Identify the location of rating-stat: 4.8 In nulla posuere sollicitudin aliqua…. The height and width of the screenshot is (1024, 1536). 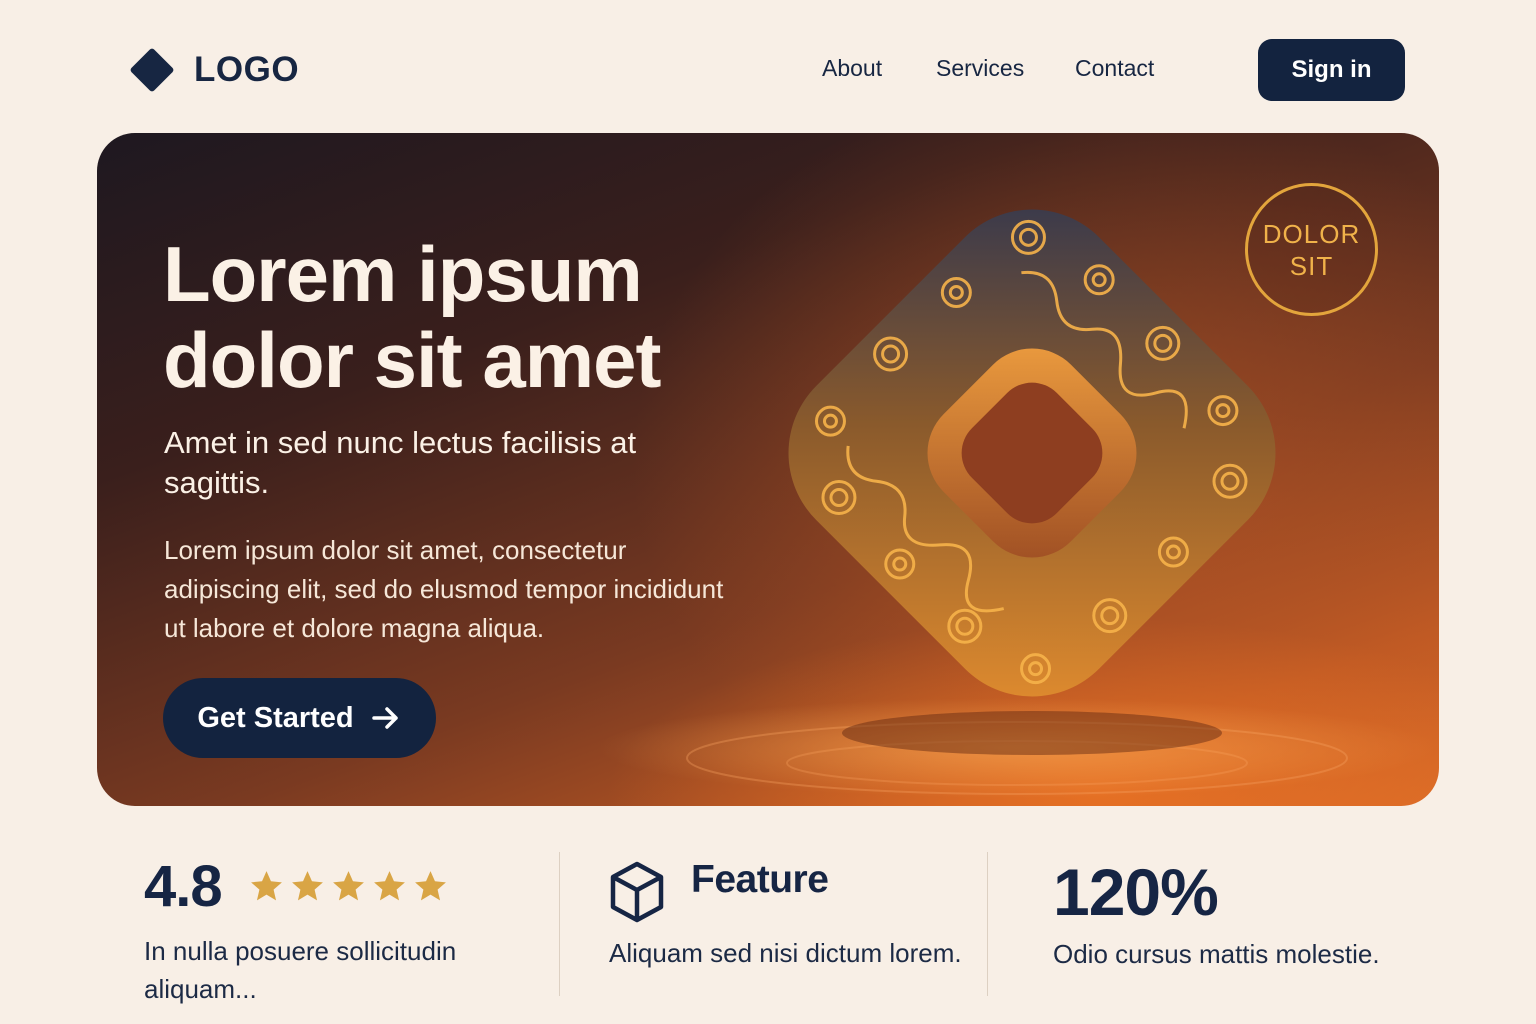
(344, 929).